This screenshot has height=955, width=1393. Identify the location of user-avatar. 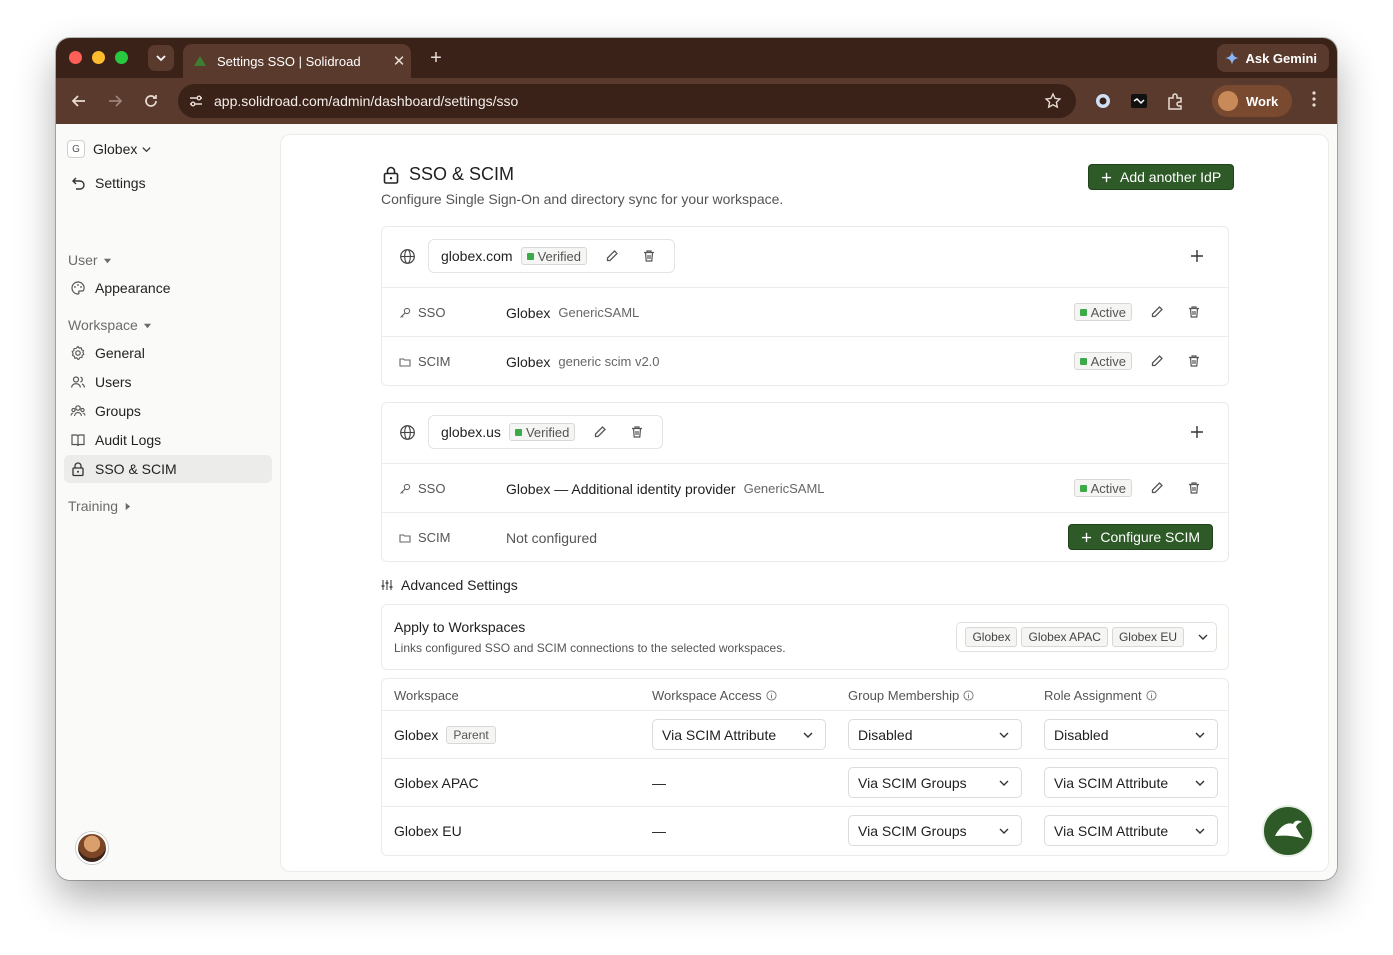
(92, 848).